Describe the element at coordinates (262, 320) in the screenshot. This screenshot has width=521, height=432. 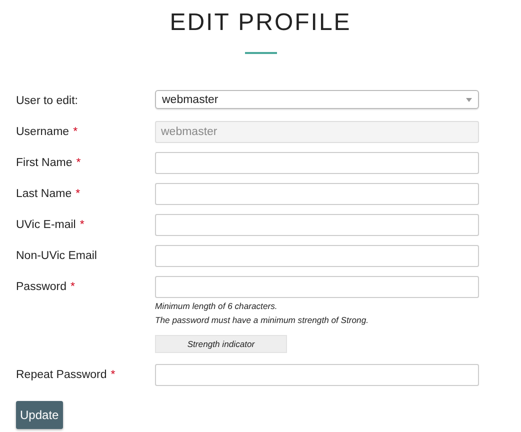
I see `hint-text: The password must have a minimum strength of Strong.` at that location.